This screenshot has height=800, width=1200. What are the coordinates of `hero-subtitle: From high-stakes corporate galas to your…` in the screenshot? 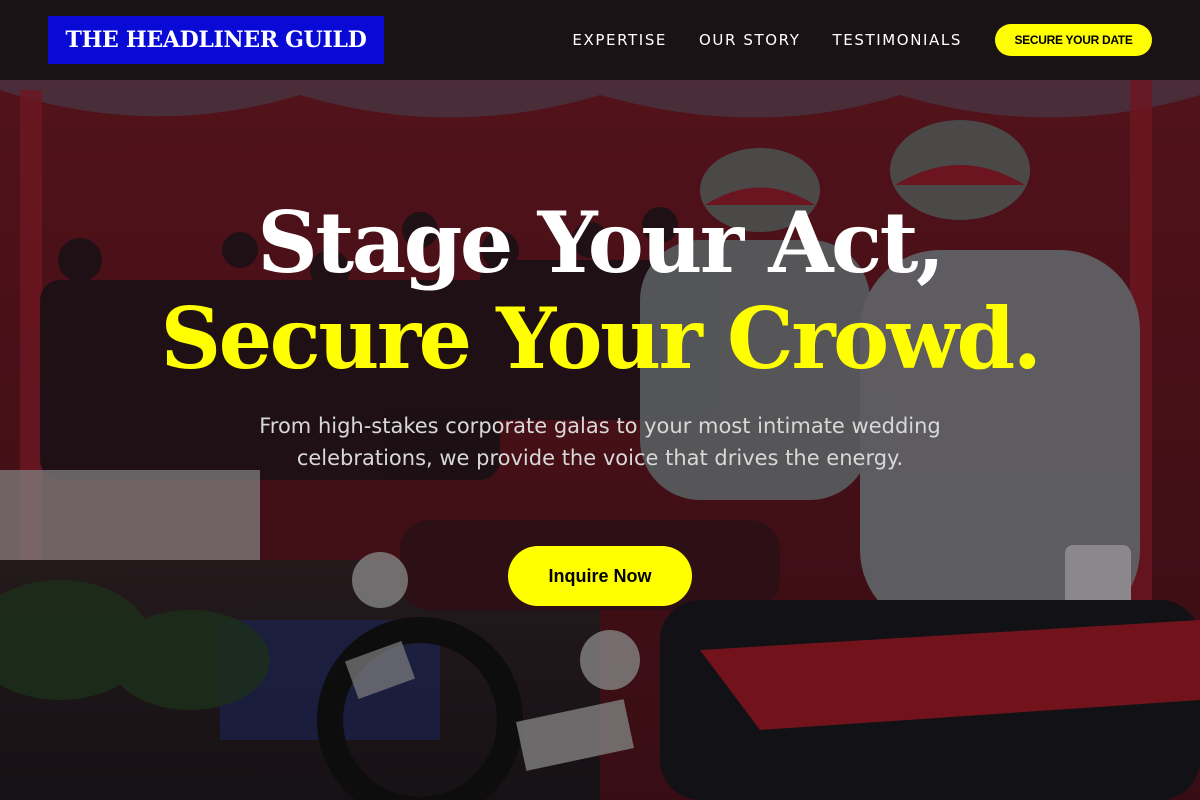 It's located at (600, 442).